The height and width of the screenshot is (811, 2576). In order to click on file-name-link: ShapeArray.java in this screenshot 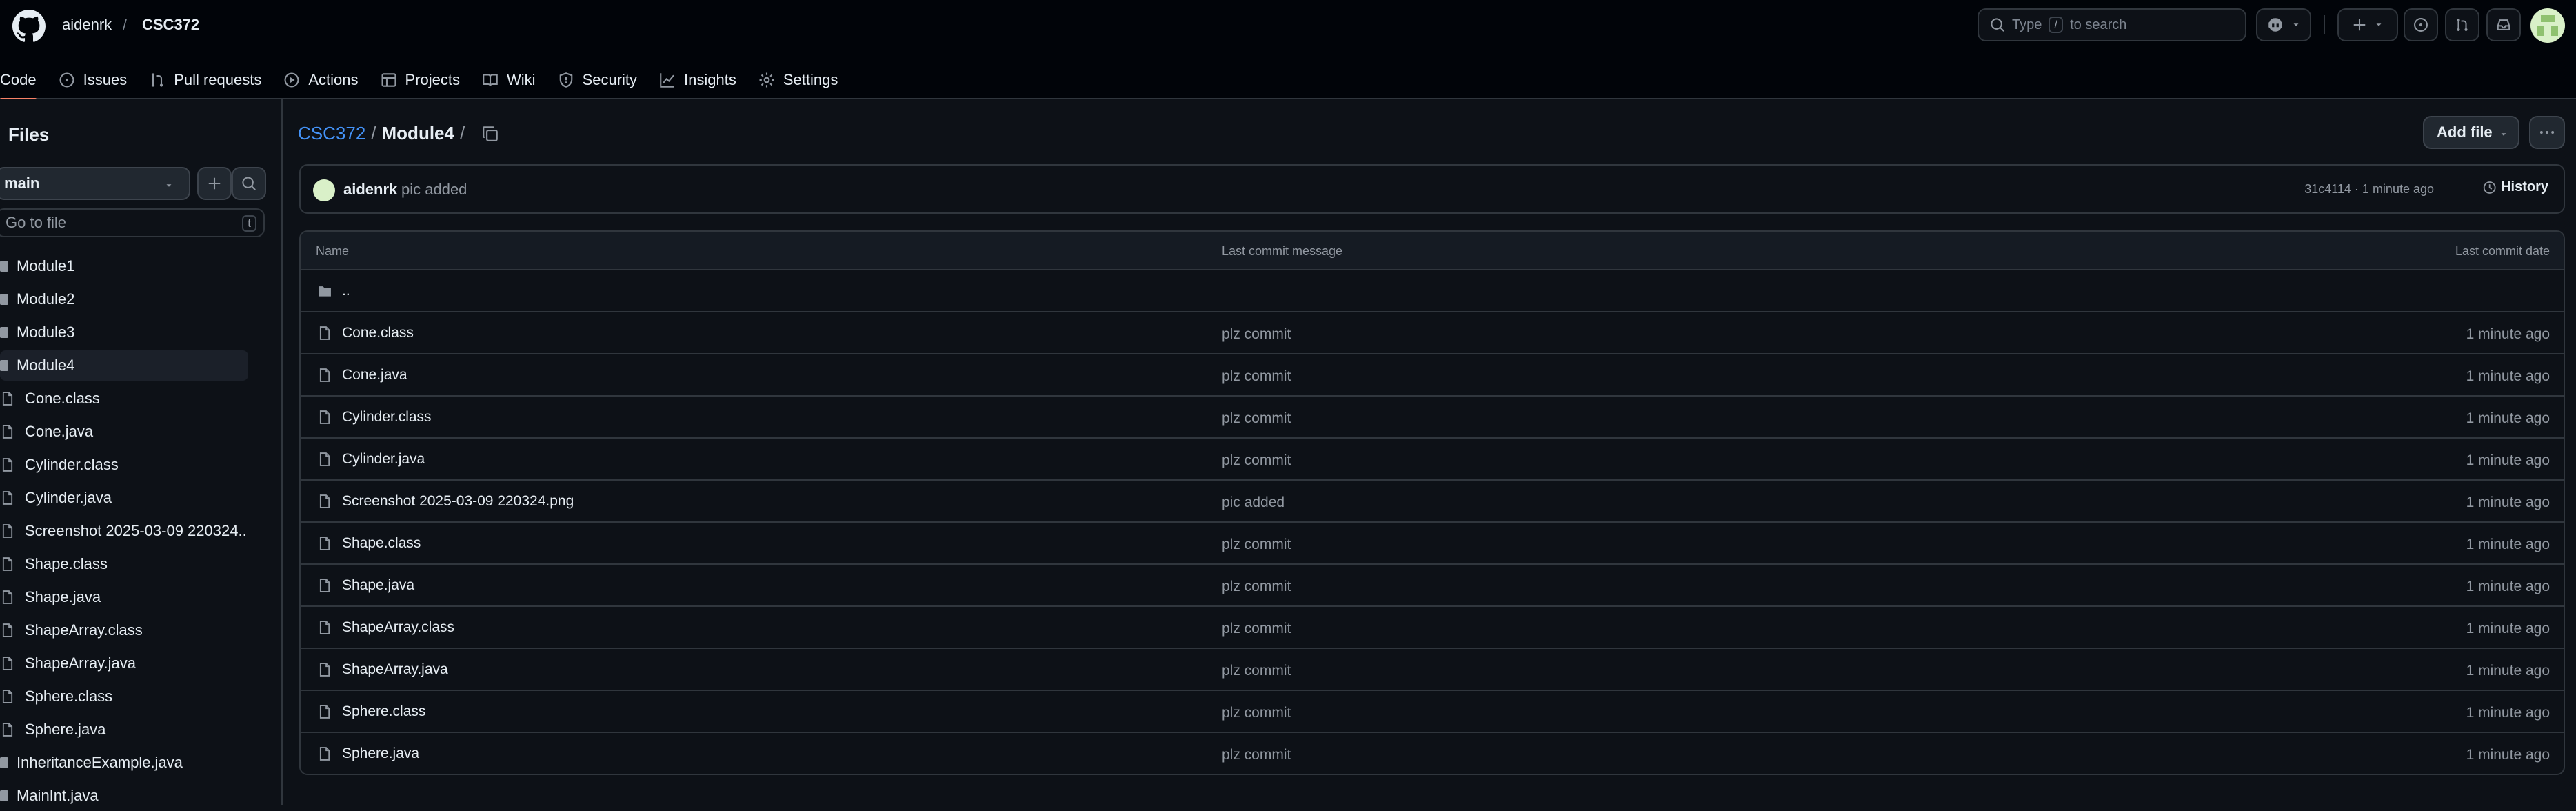, I will do `click(395, 669)`.